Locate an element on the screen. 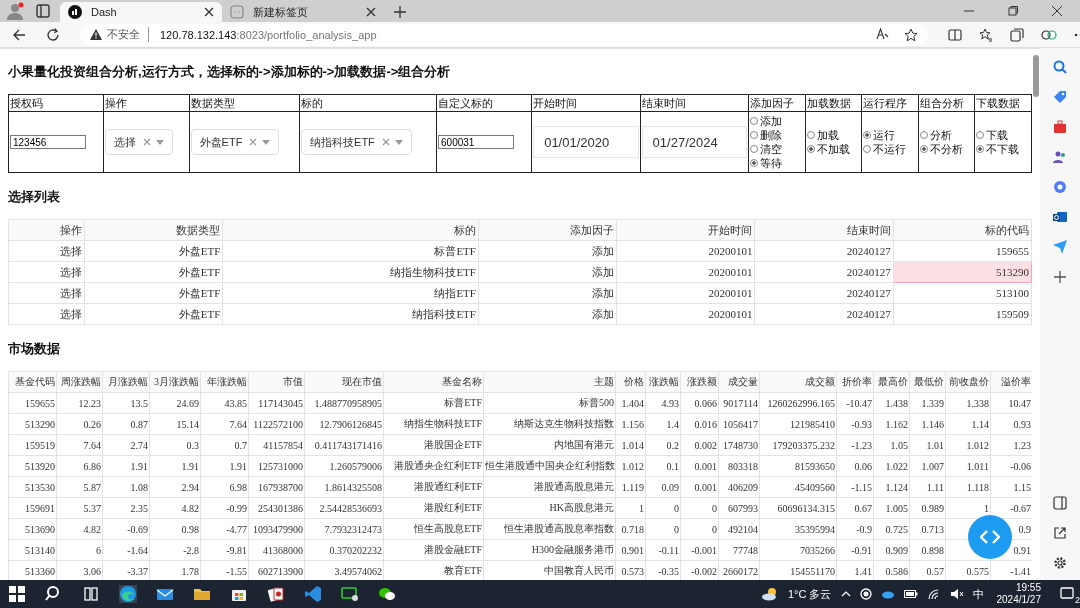 Image resolution: width=1080 pixels, height=608 pixels. column-header: 标的 is located at coordinates (368, 103).